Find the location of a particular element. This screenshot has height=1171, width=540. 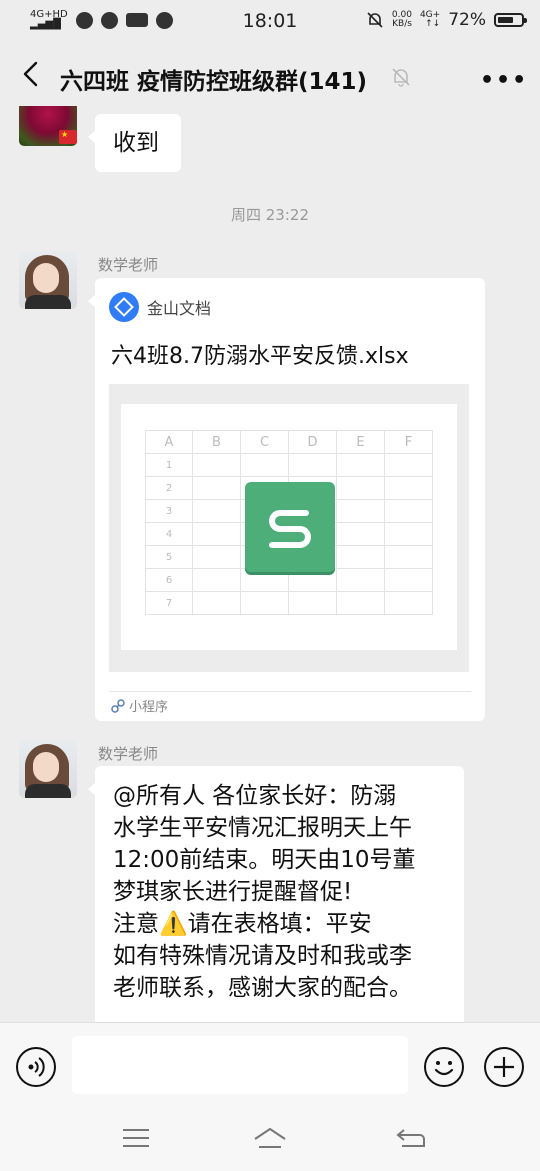

row-header: 4 is located at coordinates (169, 534).